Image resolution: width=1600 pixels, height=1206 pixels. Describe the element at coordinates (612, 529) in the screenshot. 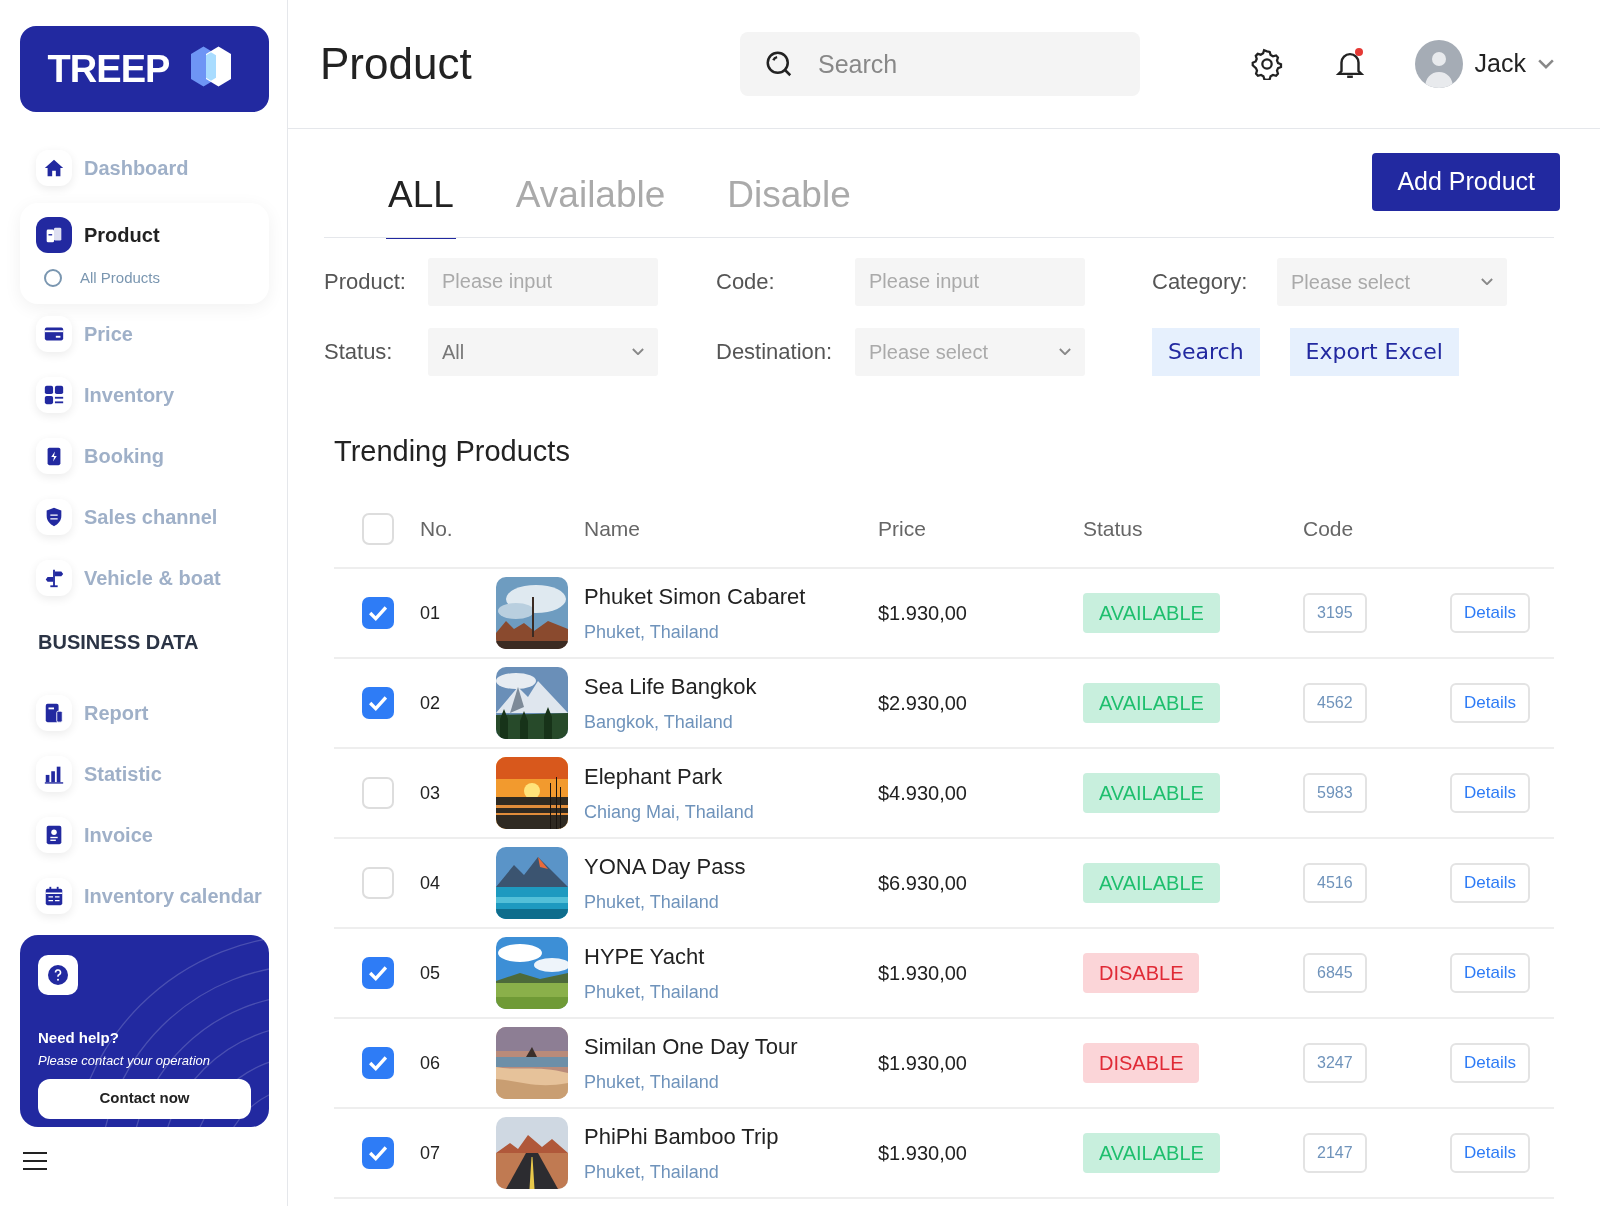

I see `column-header: Name` at that location.